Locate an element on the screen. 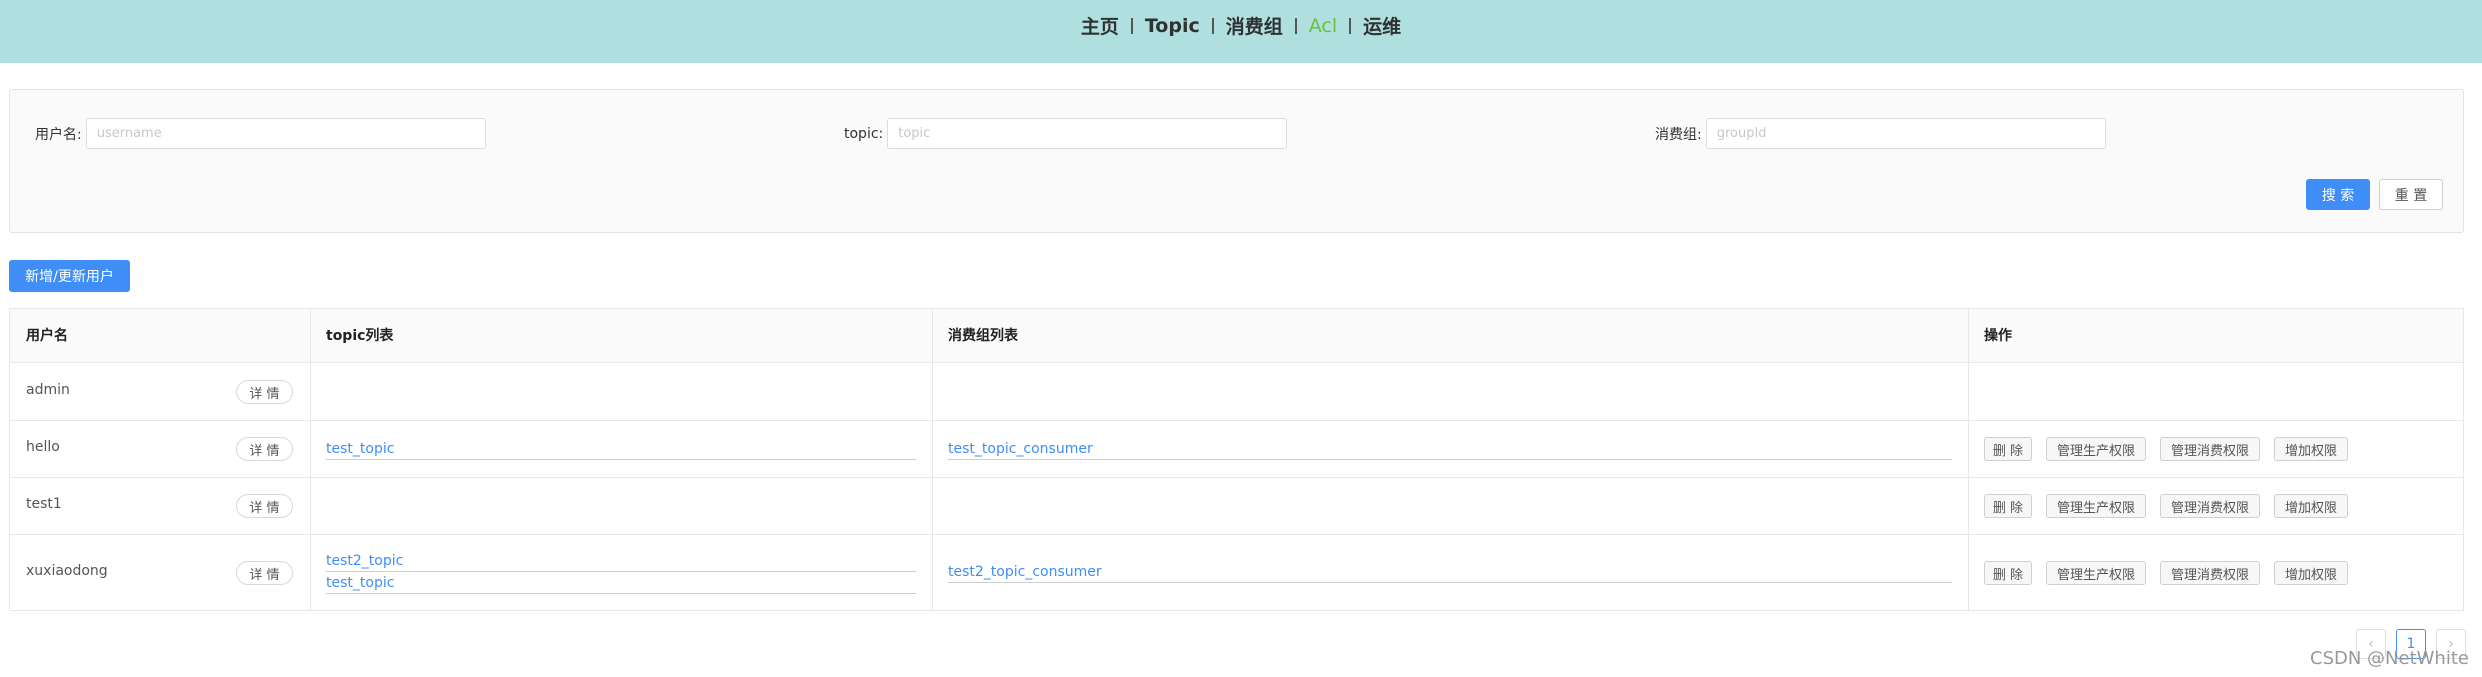 Image resolution: width=2482 pixels, height=677 pixels. group-field: 消费组: is located at coordinates (1880, 133).